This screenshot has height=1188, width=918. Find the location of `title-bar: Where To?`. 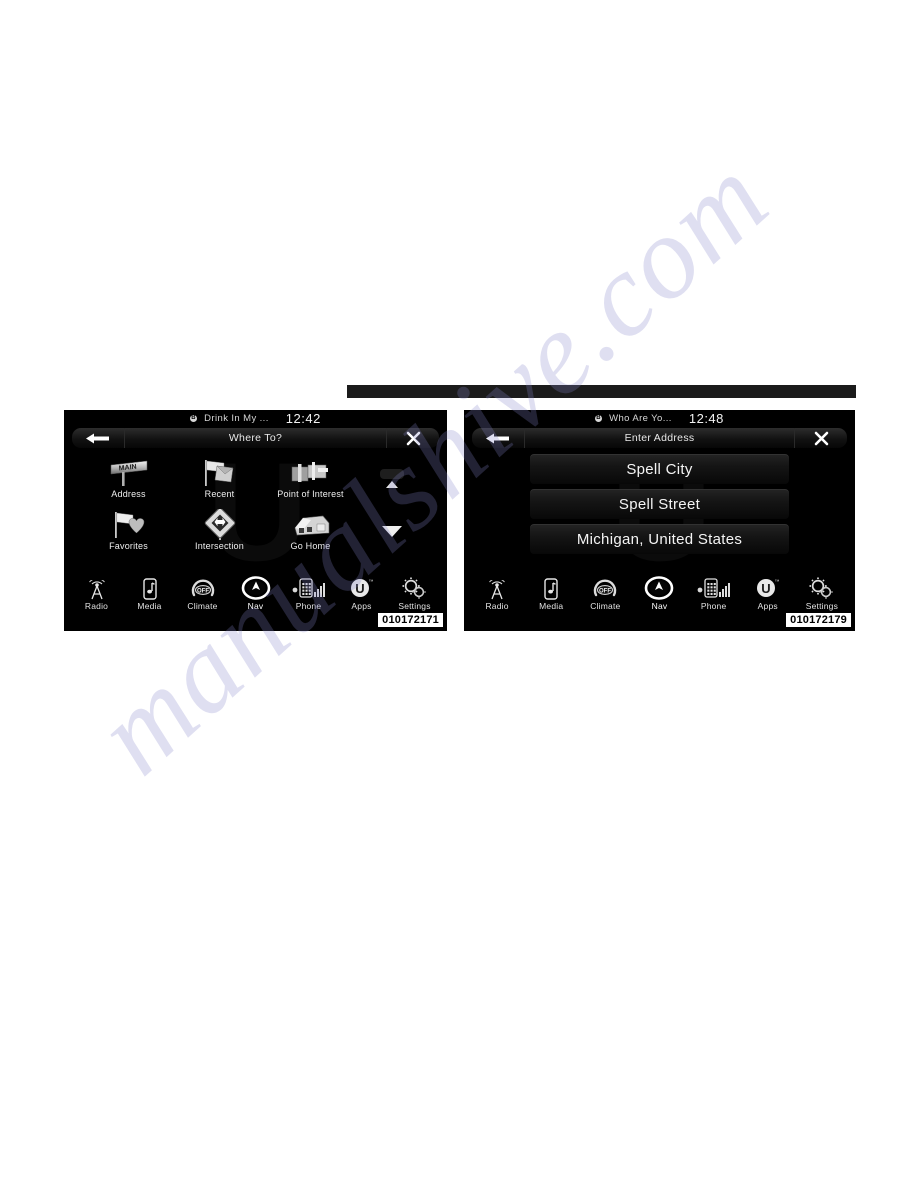

title-bar: Where To? is located at coordinates (255, 438).